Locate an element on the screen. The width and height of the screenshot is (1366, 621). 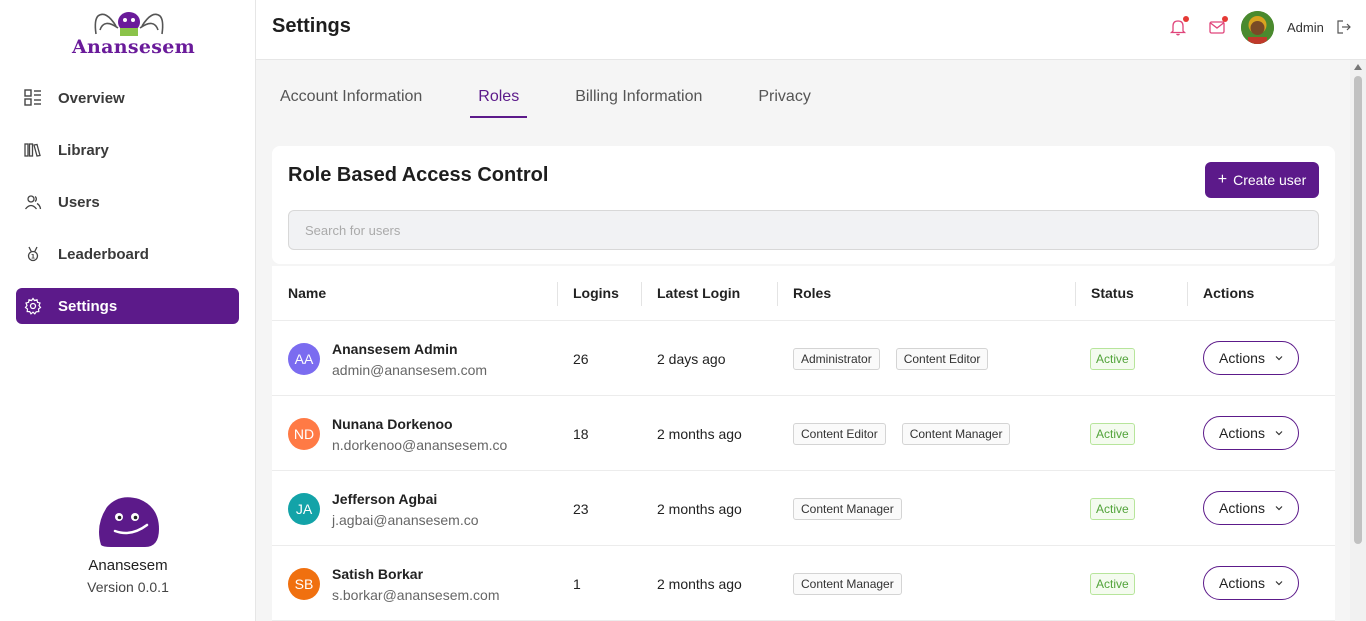
brand-footer: Anansesem Version 0.0.1 is located at coordinates (128, 545).